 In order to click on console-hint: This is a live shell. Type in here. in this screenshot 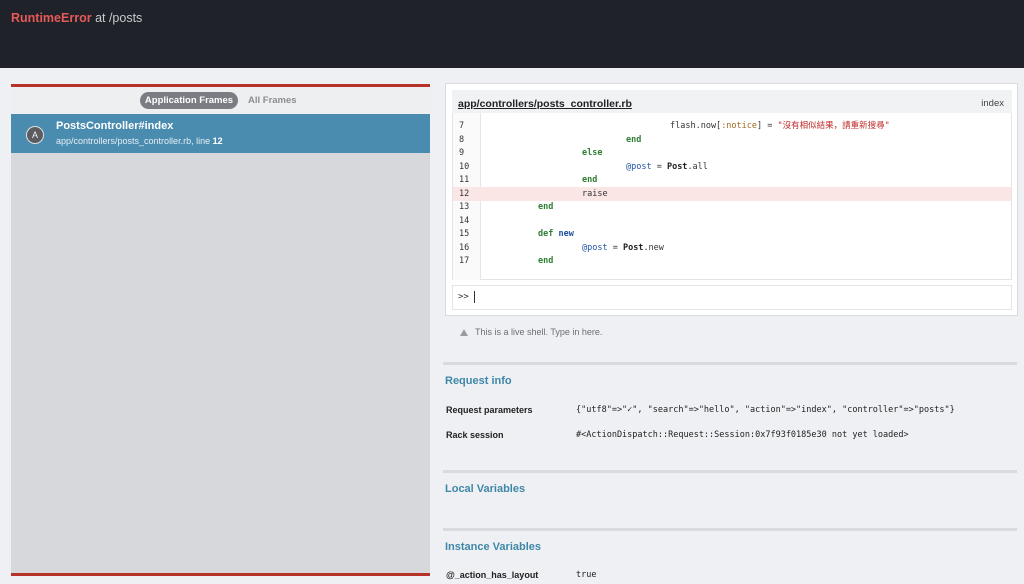, I will do `click(531, 332)`.